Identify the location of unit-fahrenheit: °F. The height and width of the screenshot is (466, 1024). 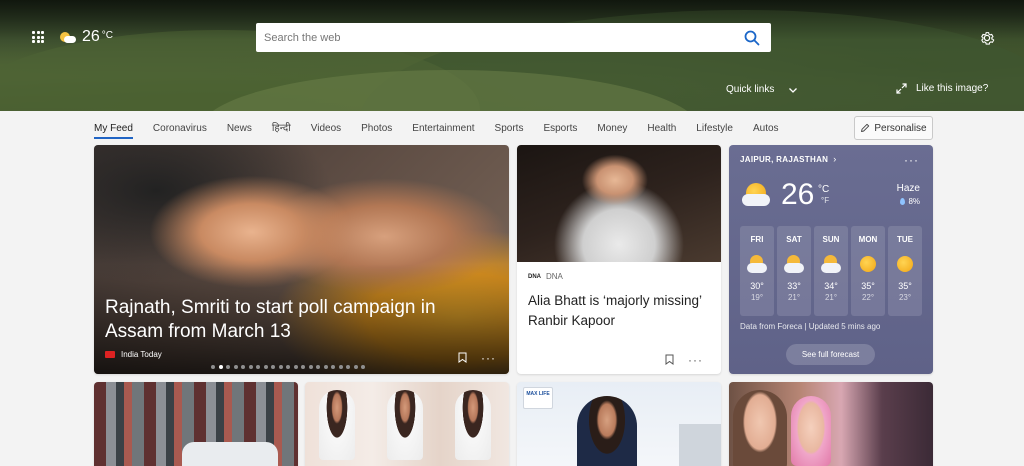
(825, 200).